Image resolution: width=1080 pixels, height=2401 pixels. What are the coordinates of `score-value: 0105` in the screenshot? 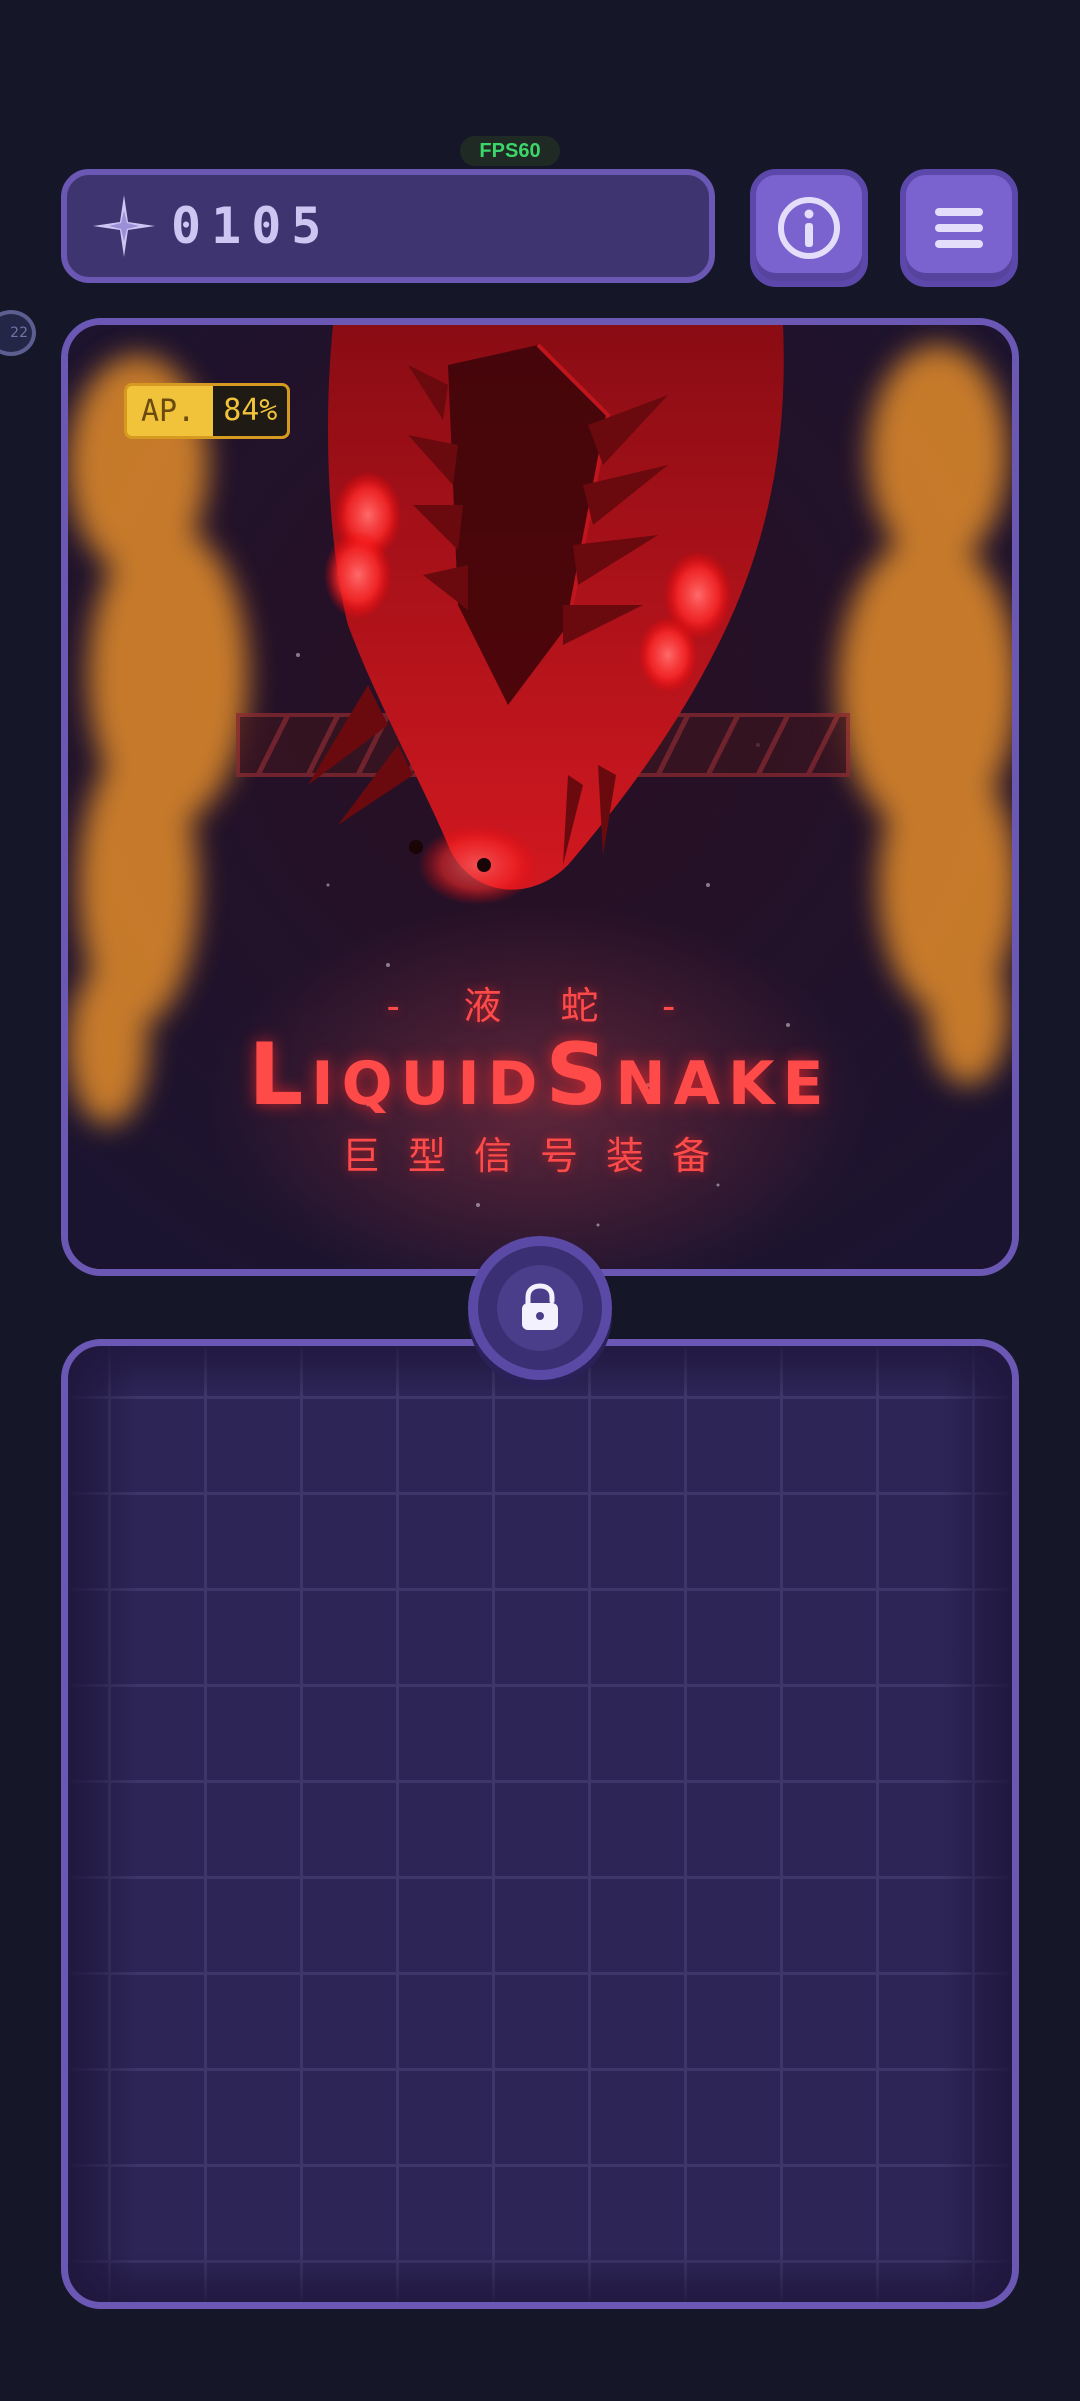 It's located at (251, 226).